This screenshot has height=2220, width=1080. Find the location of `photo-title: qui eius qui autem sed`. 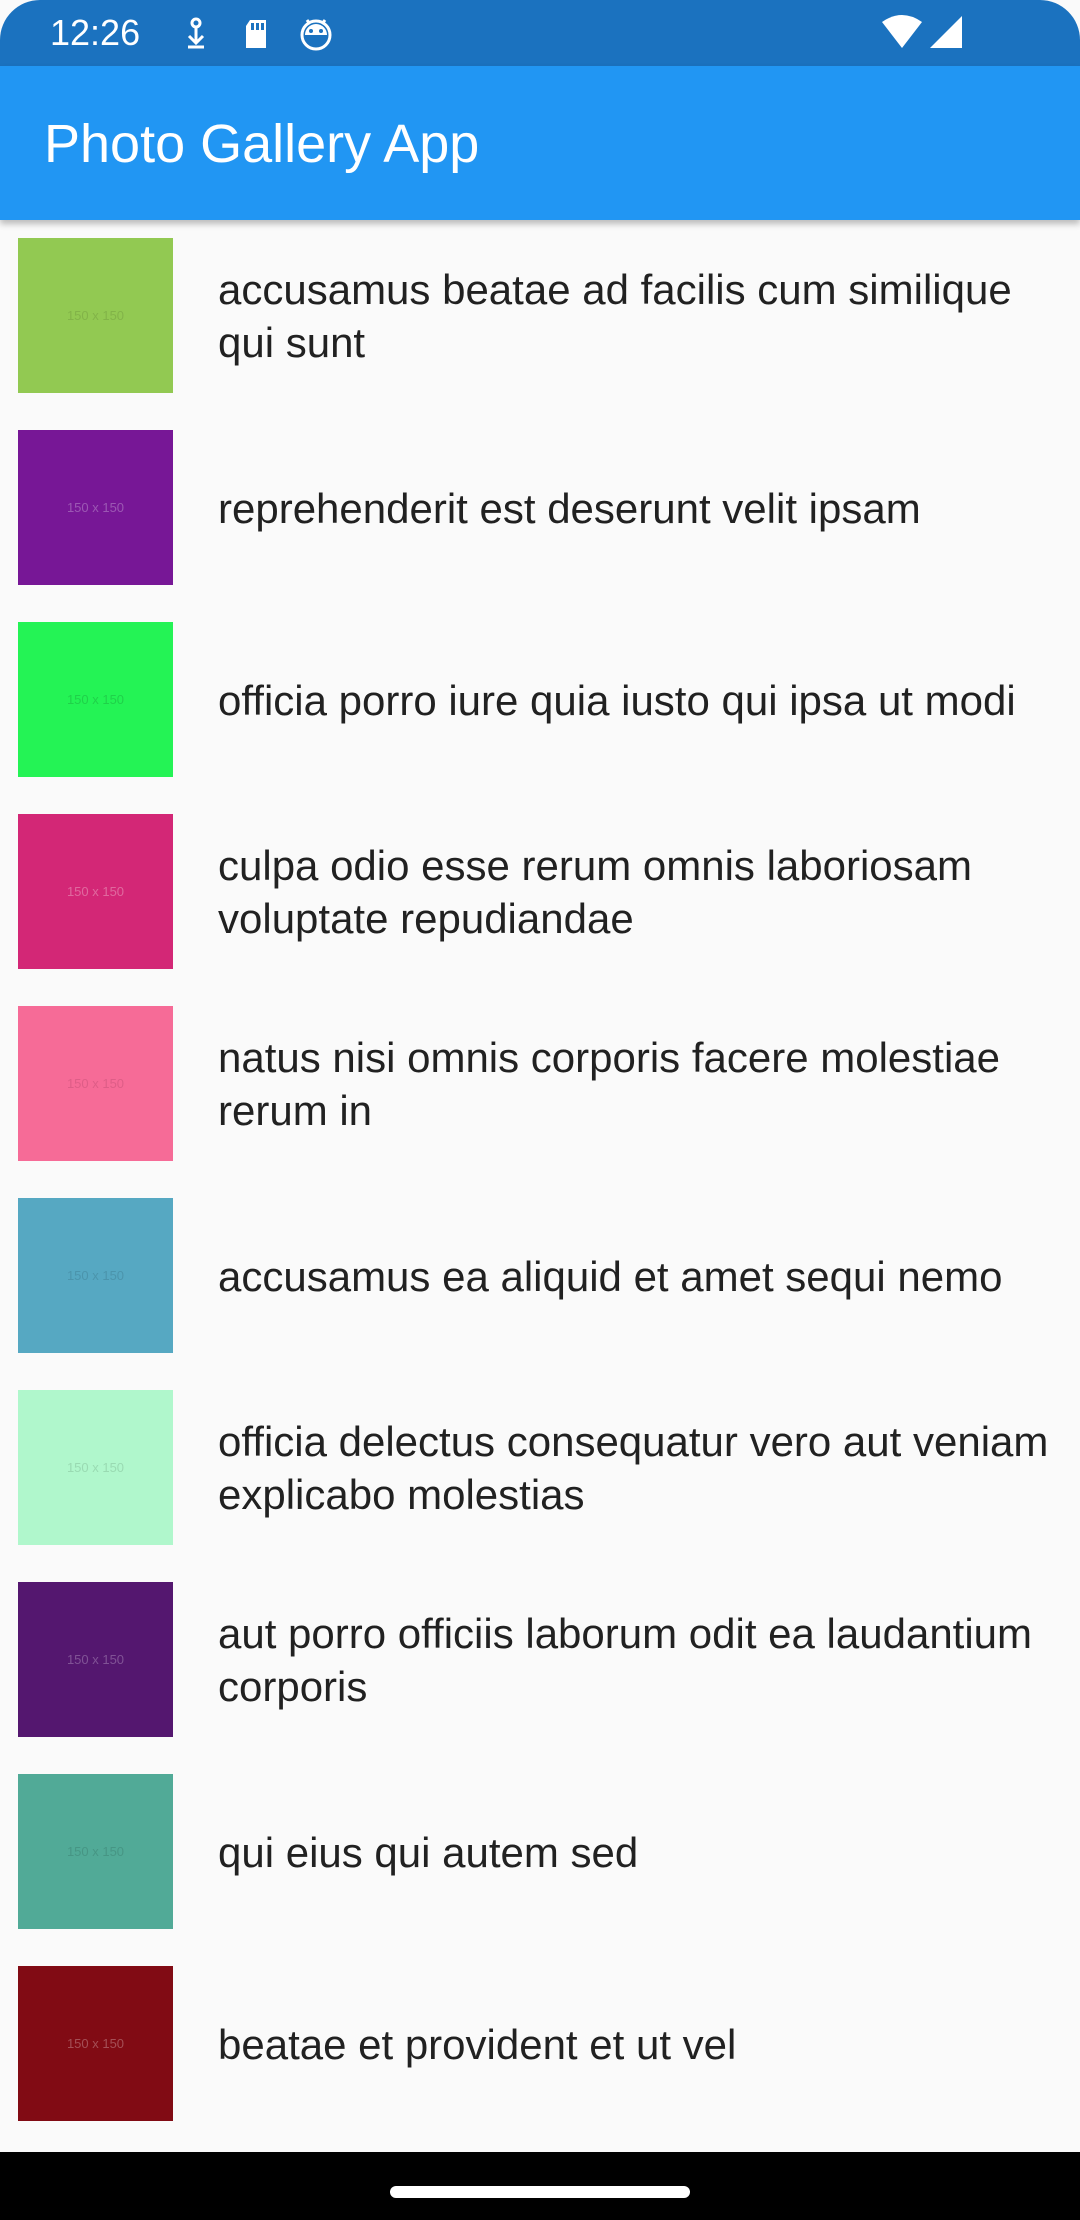

photo-title: qui eius qui autem sed is located at coordinates (643, 1852).